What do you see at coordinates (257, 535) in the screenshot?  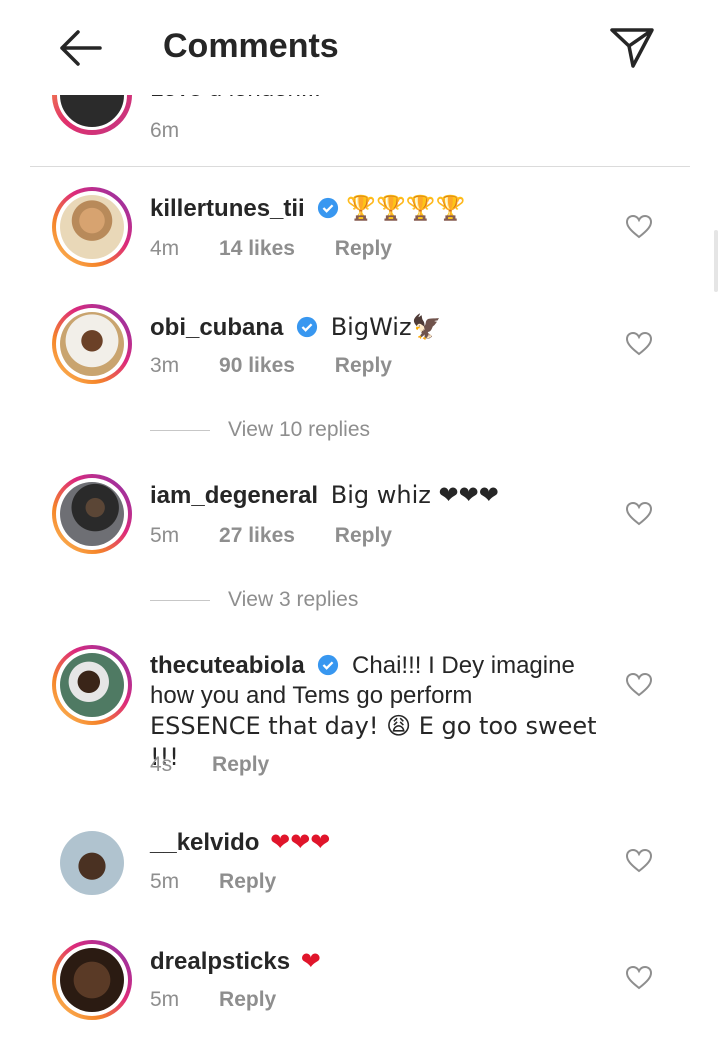 I see `likes-count: 27 likes` at bounding box center [257, 535].